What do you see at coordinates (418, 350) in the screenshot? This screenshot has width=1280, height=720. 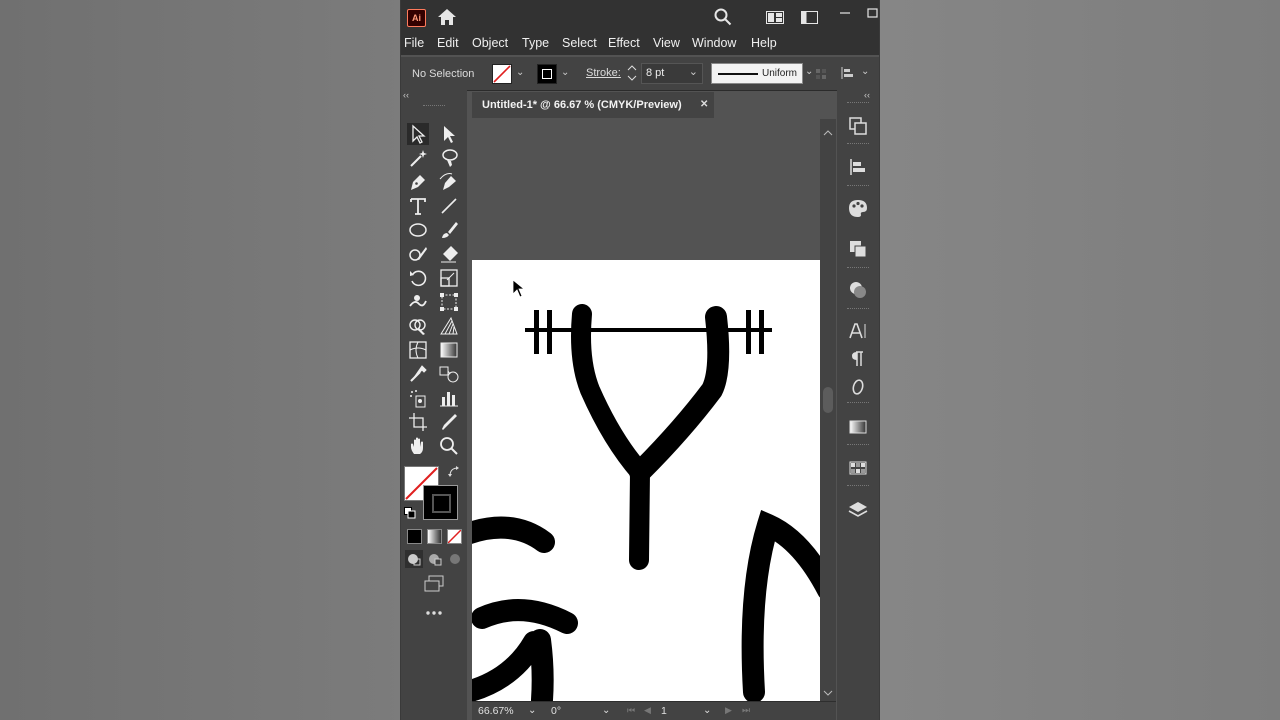 I see `mesh-tool-icon` at bounding box center [418, 350].